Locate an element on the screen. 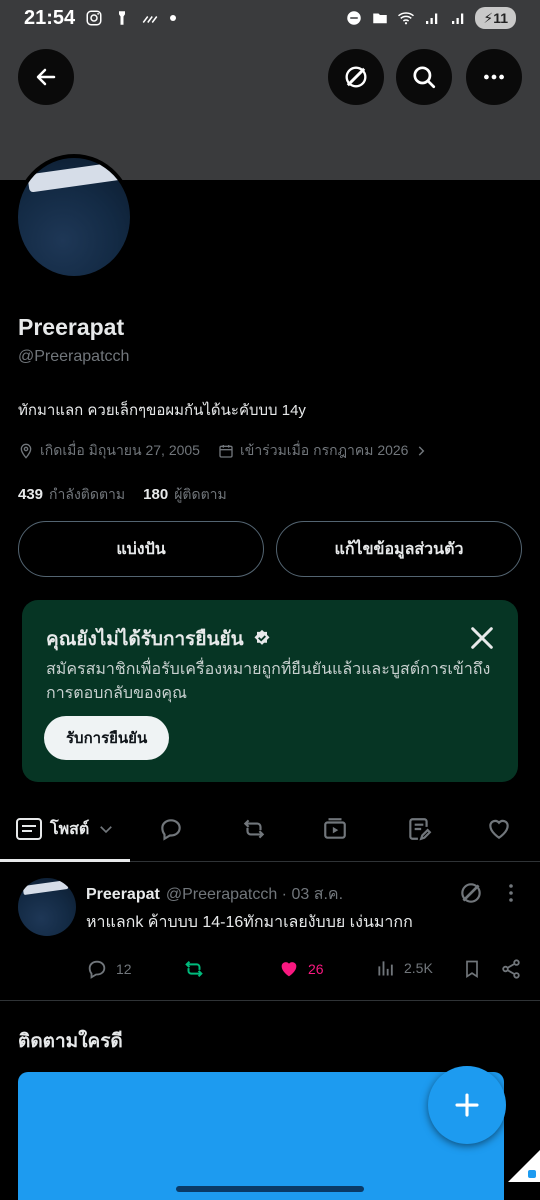  post-author-name: Preerapat is located at coordinates (123, 895).